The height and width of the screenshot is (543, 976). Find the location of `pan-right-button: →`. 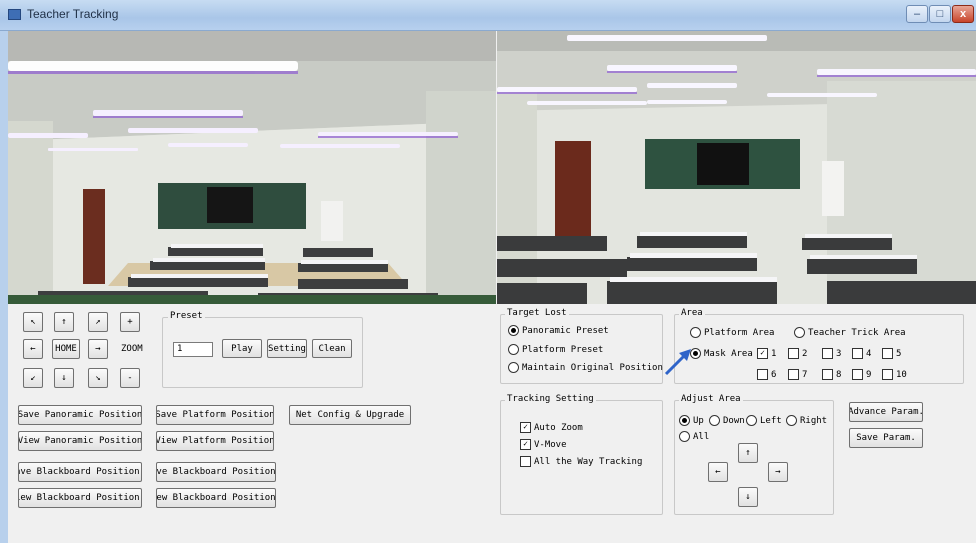

pan-right-button: → is located at coordinates (98, 349).